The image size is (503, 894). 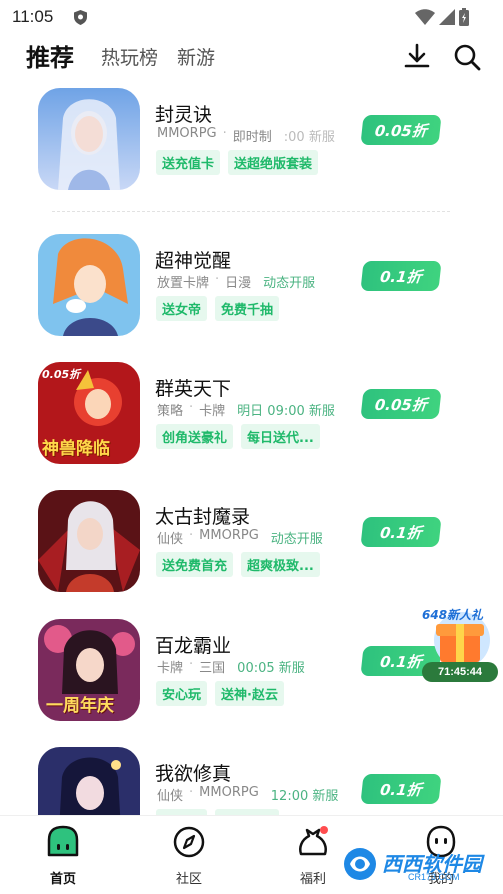 What do you see at coordinates (182, 693) in the screenshot?
I see `tag: 安心玩` at bounding box center [182, 693].